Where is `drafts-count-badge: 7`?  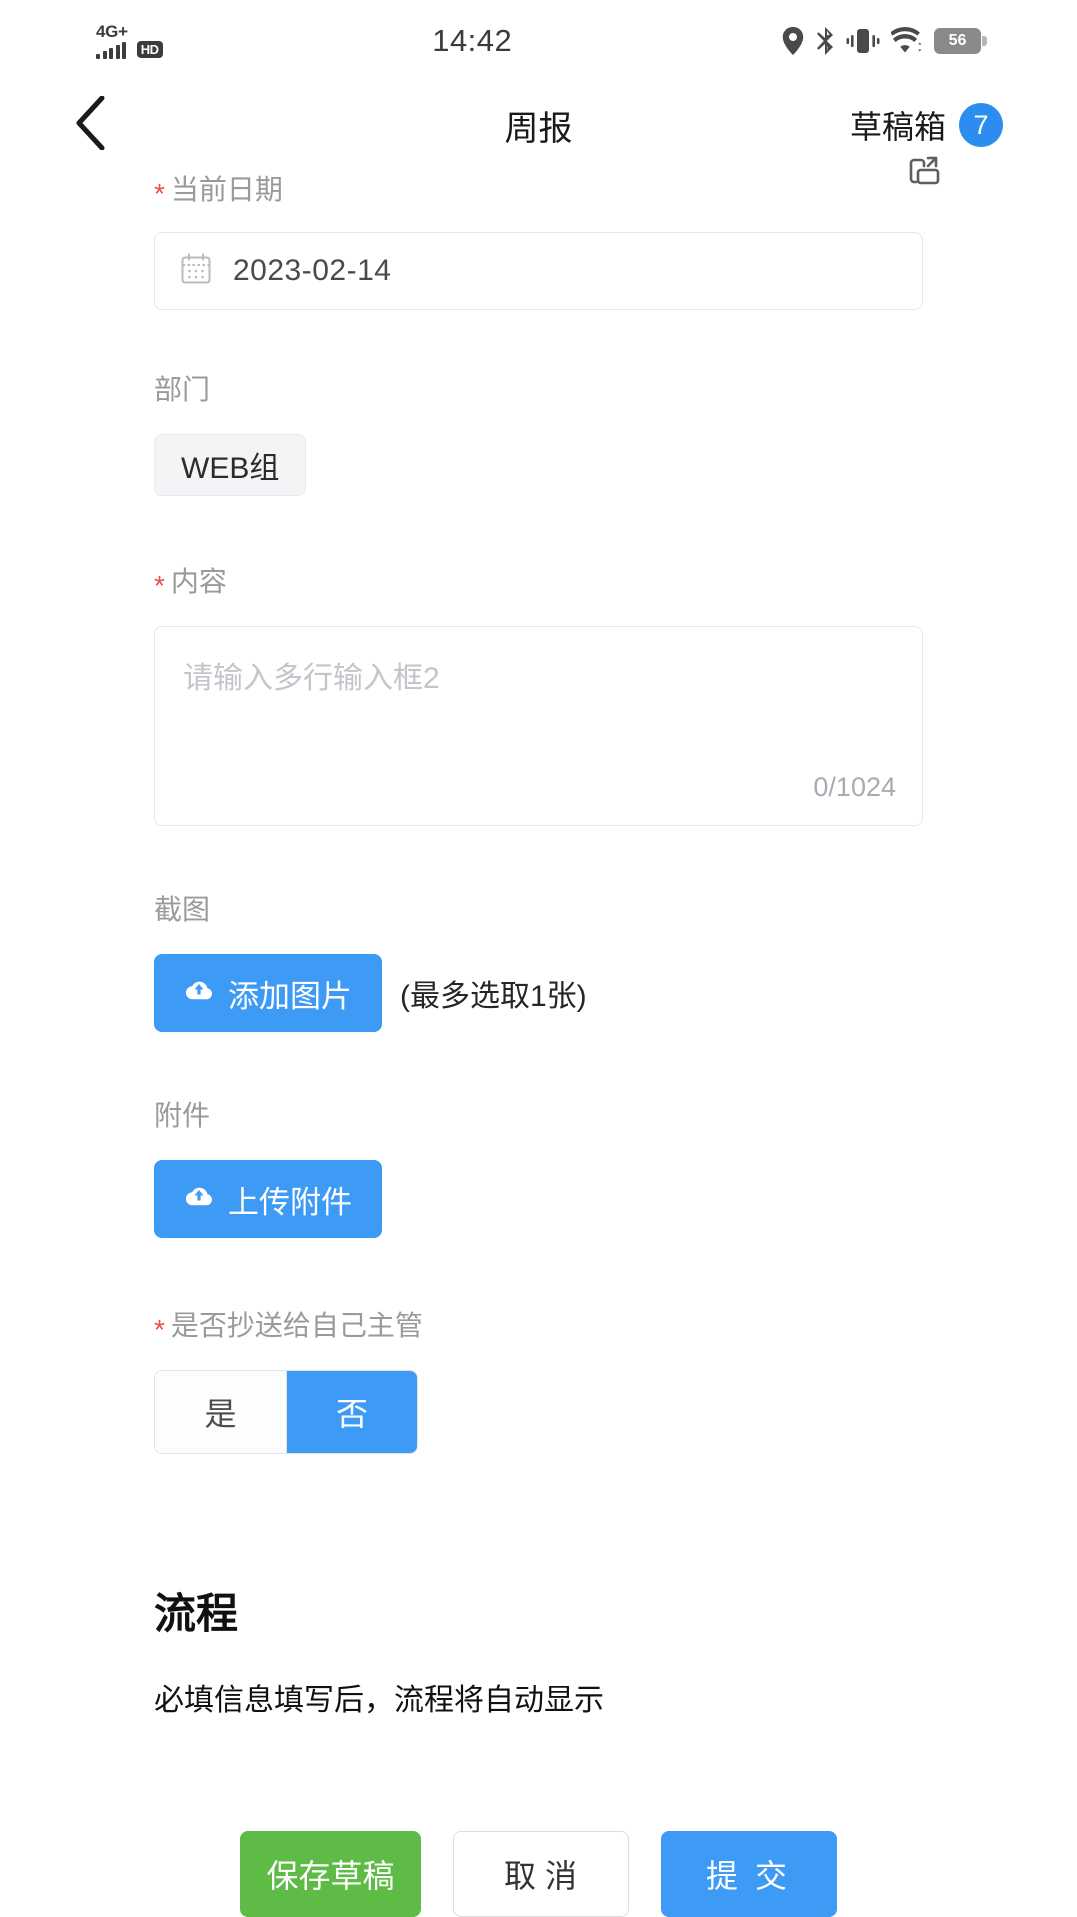
drafts-count-badge: 7 is located at coordinates (981, 125).